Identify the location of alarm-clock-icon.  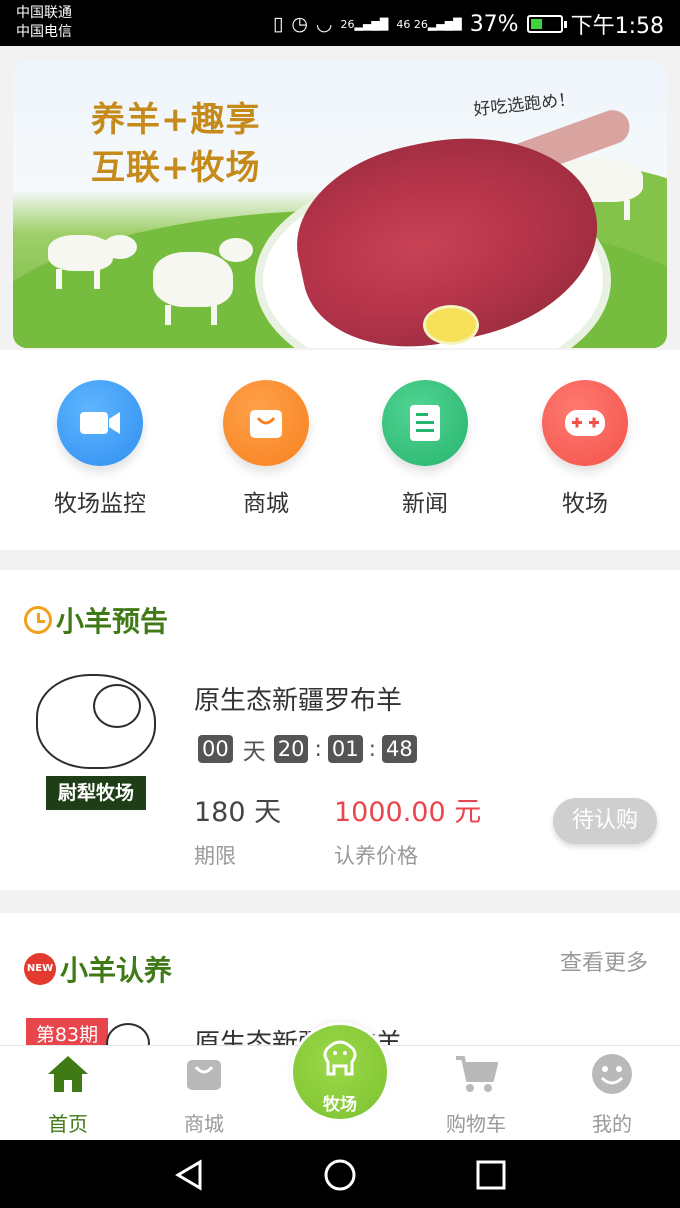
(38, 620).